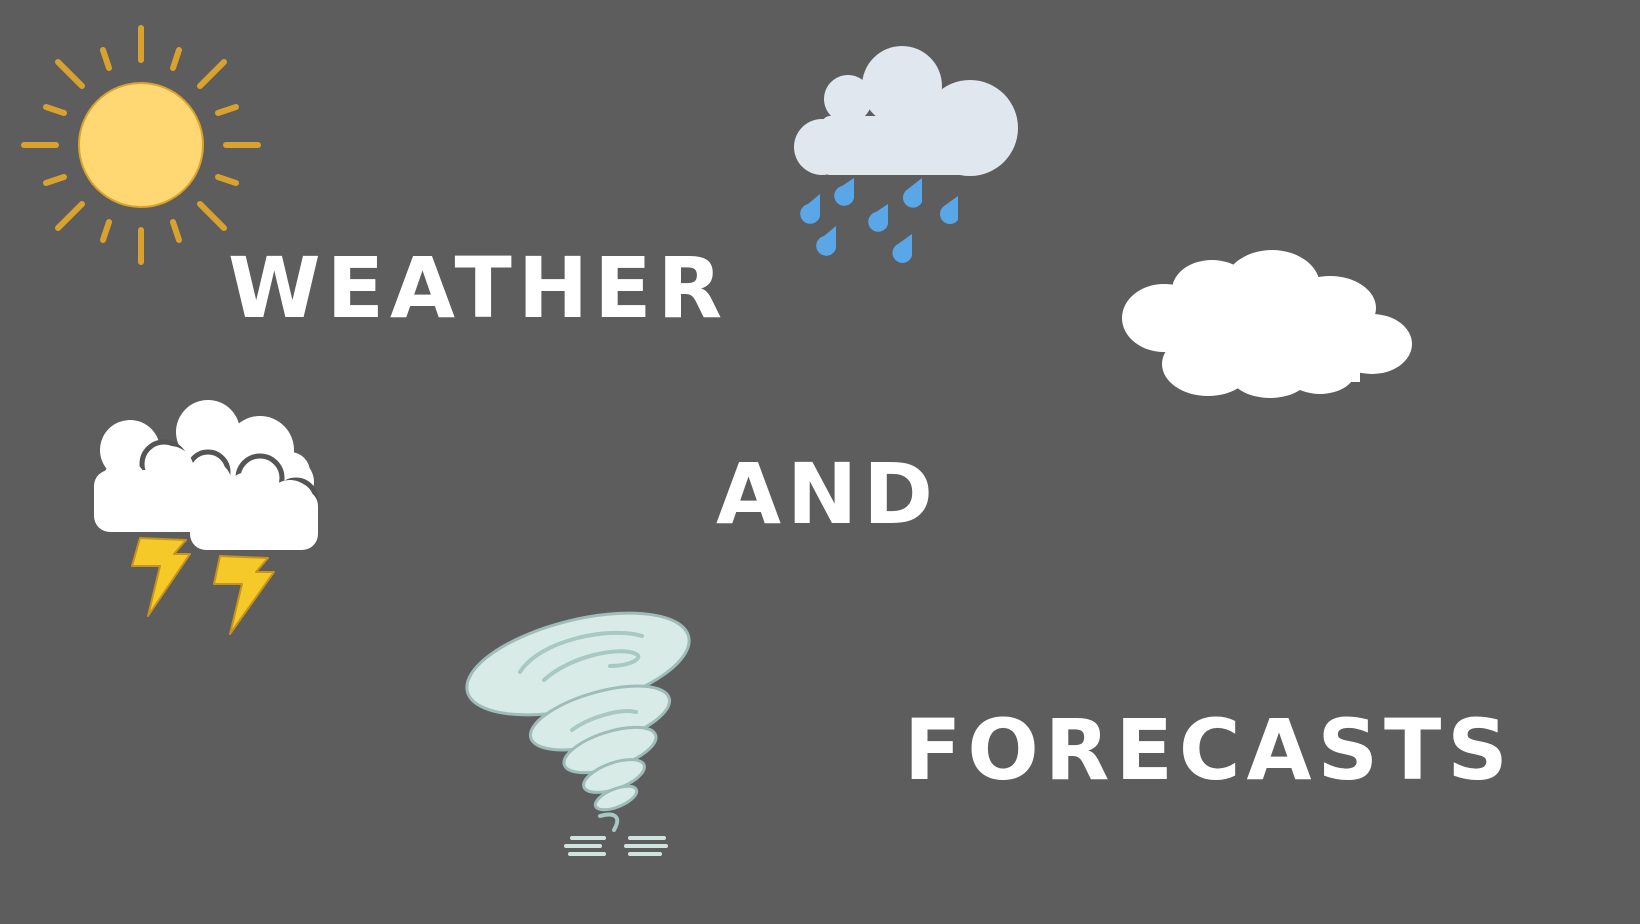 This screenshot has width=1640, height=924. I want to click on tornado-icon, so click(578, 733).